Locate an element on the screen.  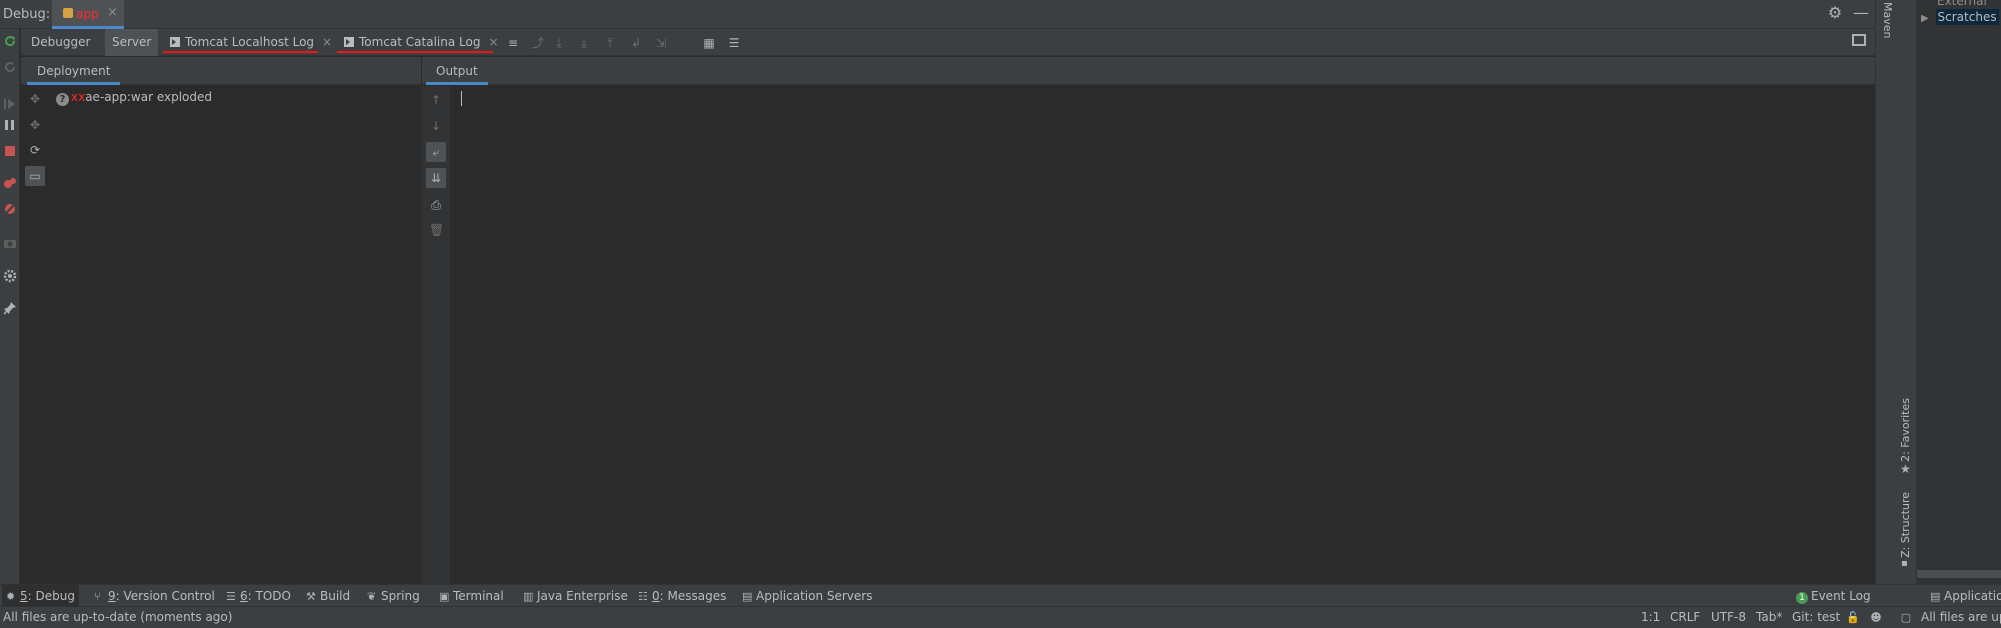
status-message: All files are up-to-date (moments ago) is located at coordinates (117, 617).